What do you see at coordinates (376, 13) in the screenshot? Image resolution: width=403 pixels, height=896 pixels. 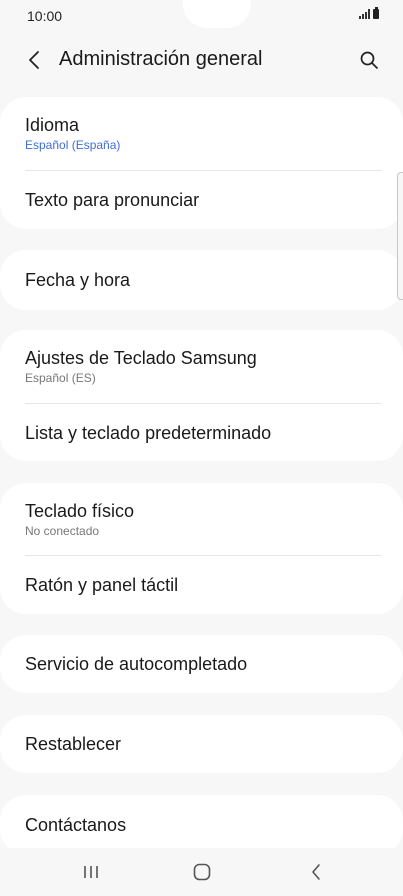 I see `battery-icon` at bounding box center [376, 13].